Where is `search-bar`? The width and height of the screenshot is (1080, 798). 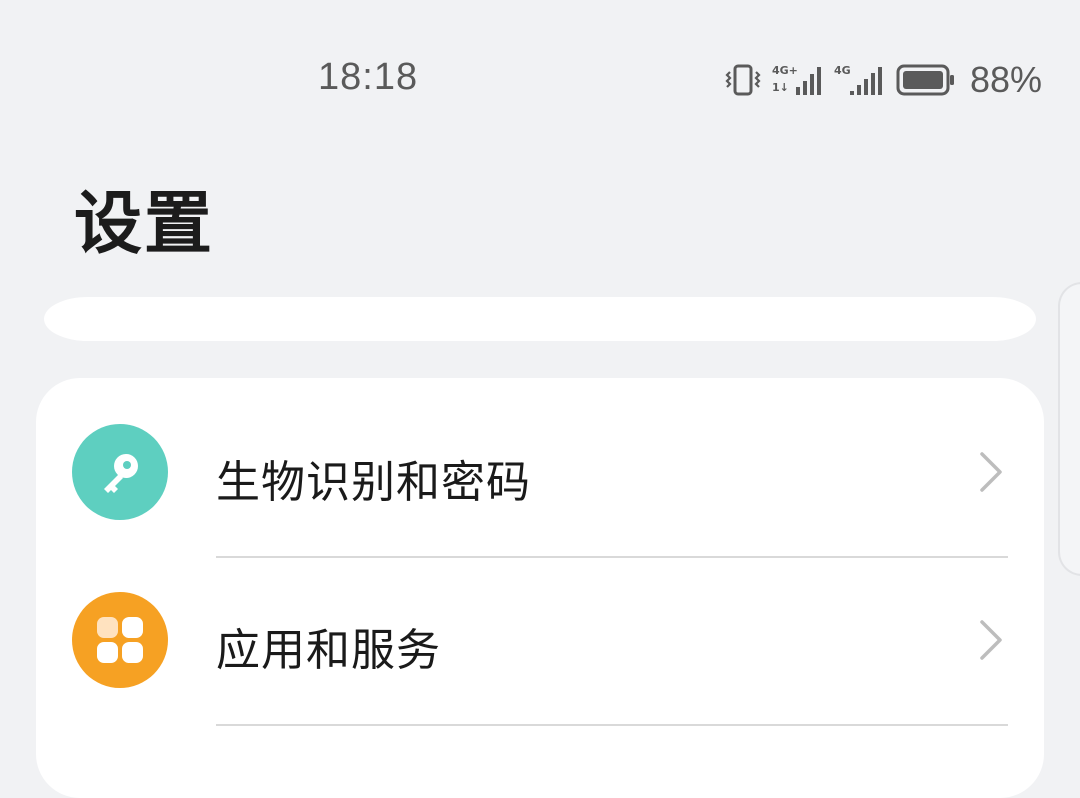 search-bar is located at coordinates (540, 319).